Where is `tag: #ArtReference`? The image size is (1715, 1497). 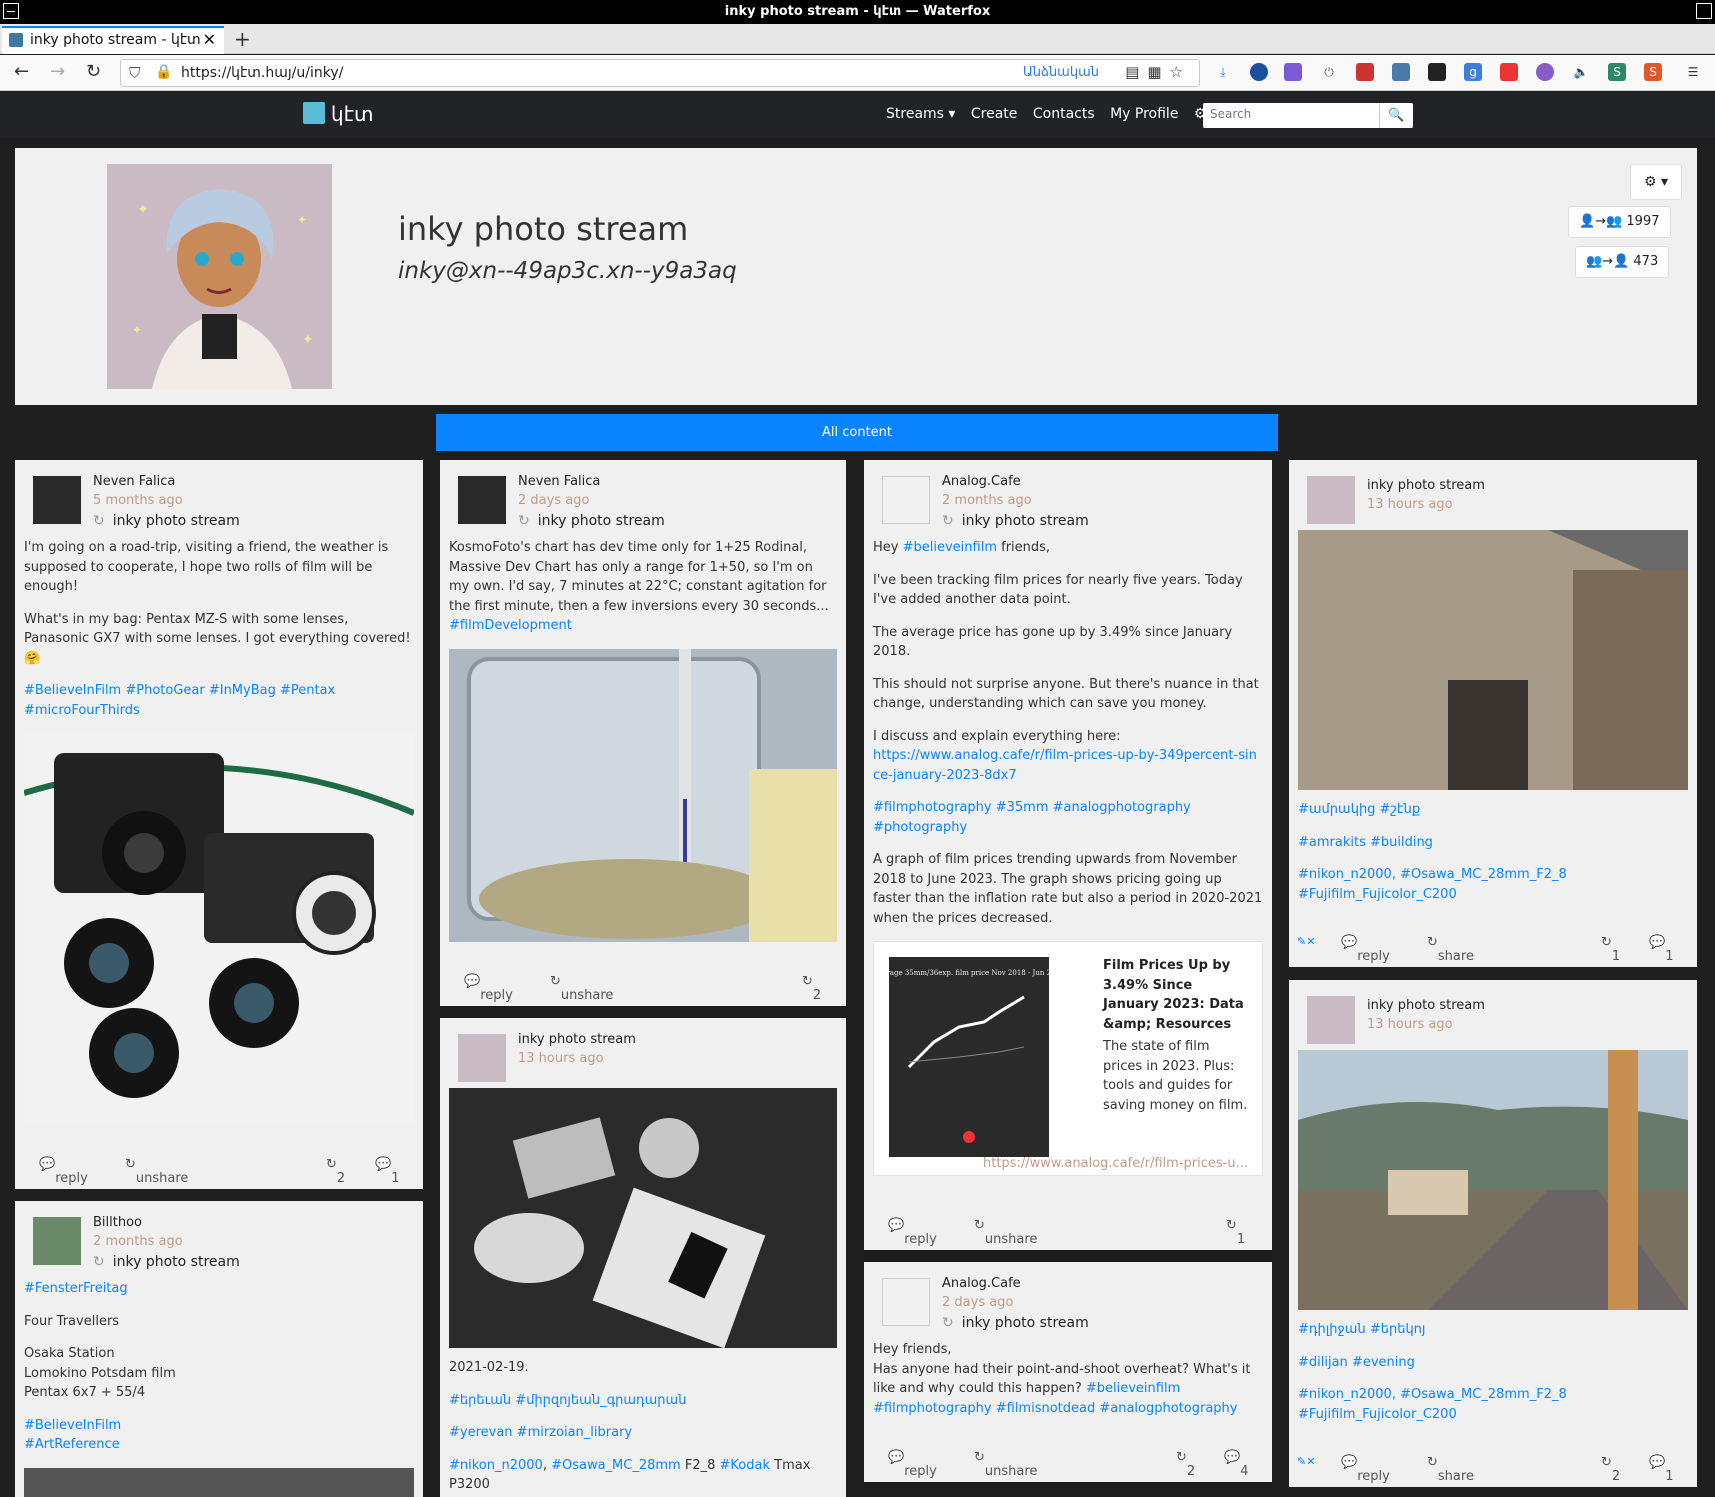
tag: #ArtReference is located at coordinates (72, 1444).